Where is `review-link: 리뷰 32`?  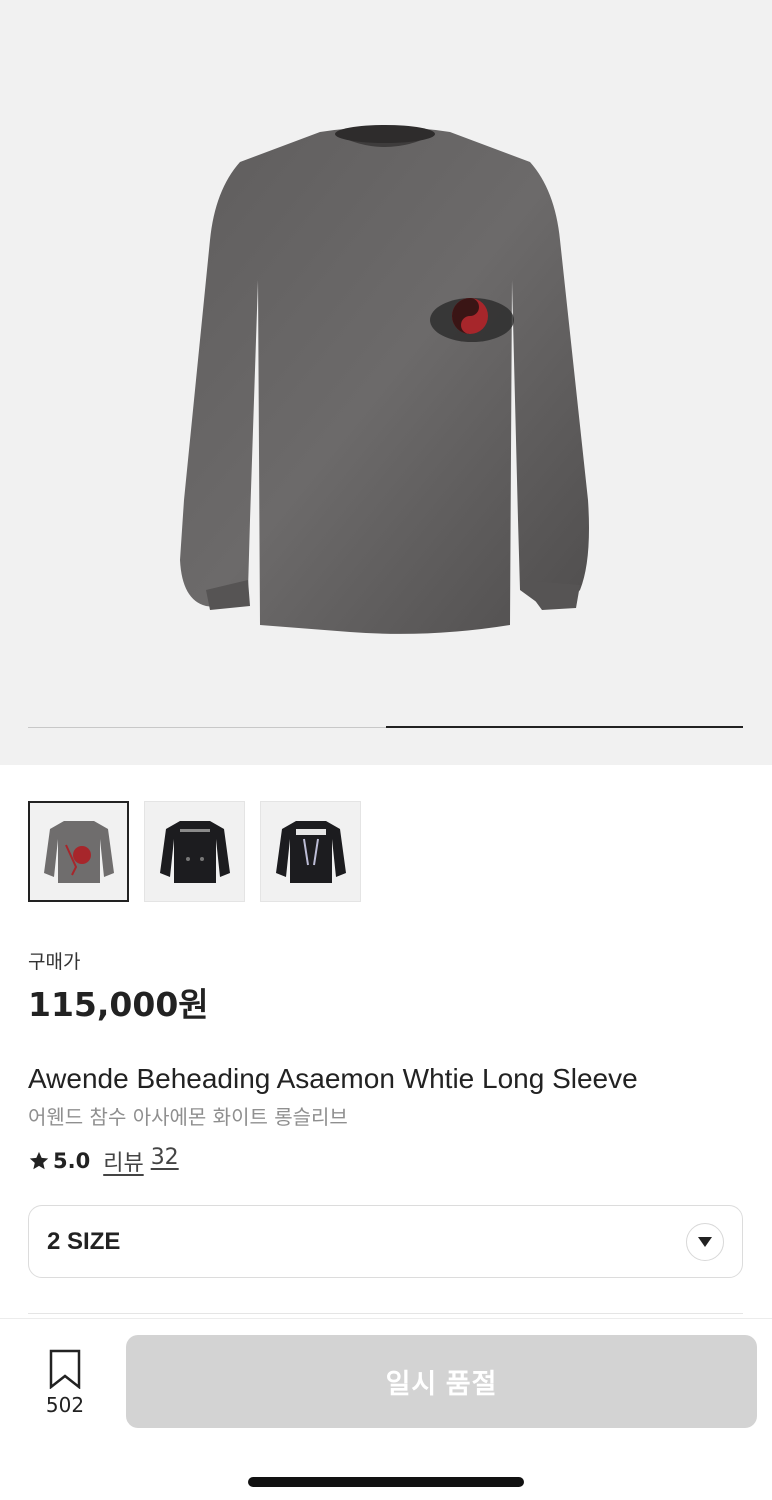 review-link: 리뷰 32 is located at coordinates (140, 1161).